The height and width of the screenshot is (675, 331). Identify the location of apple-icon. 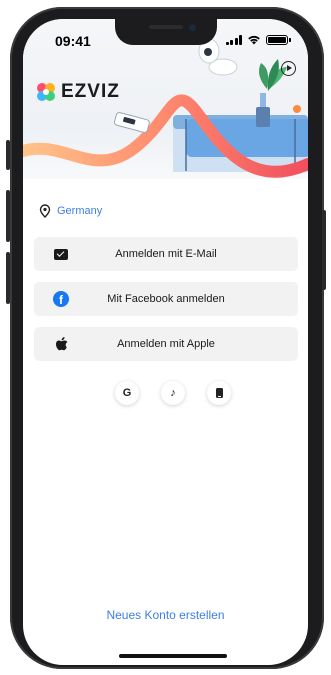
(61, 344).